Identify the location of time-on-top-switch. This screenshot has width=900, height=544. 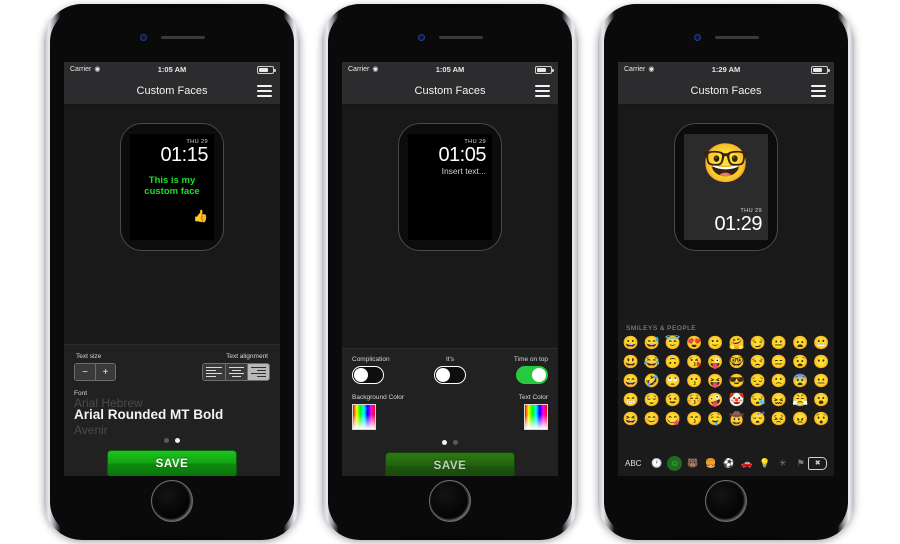
(532, 375).